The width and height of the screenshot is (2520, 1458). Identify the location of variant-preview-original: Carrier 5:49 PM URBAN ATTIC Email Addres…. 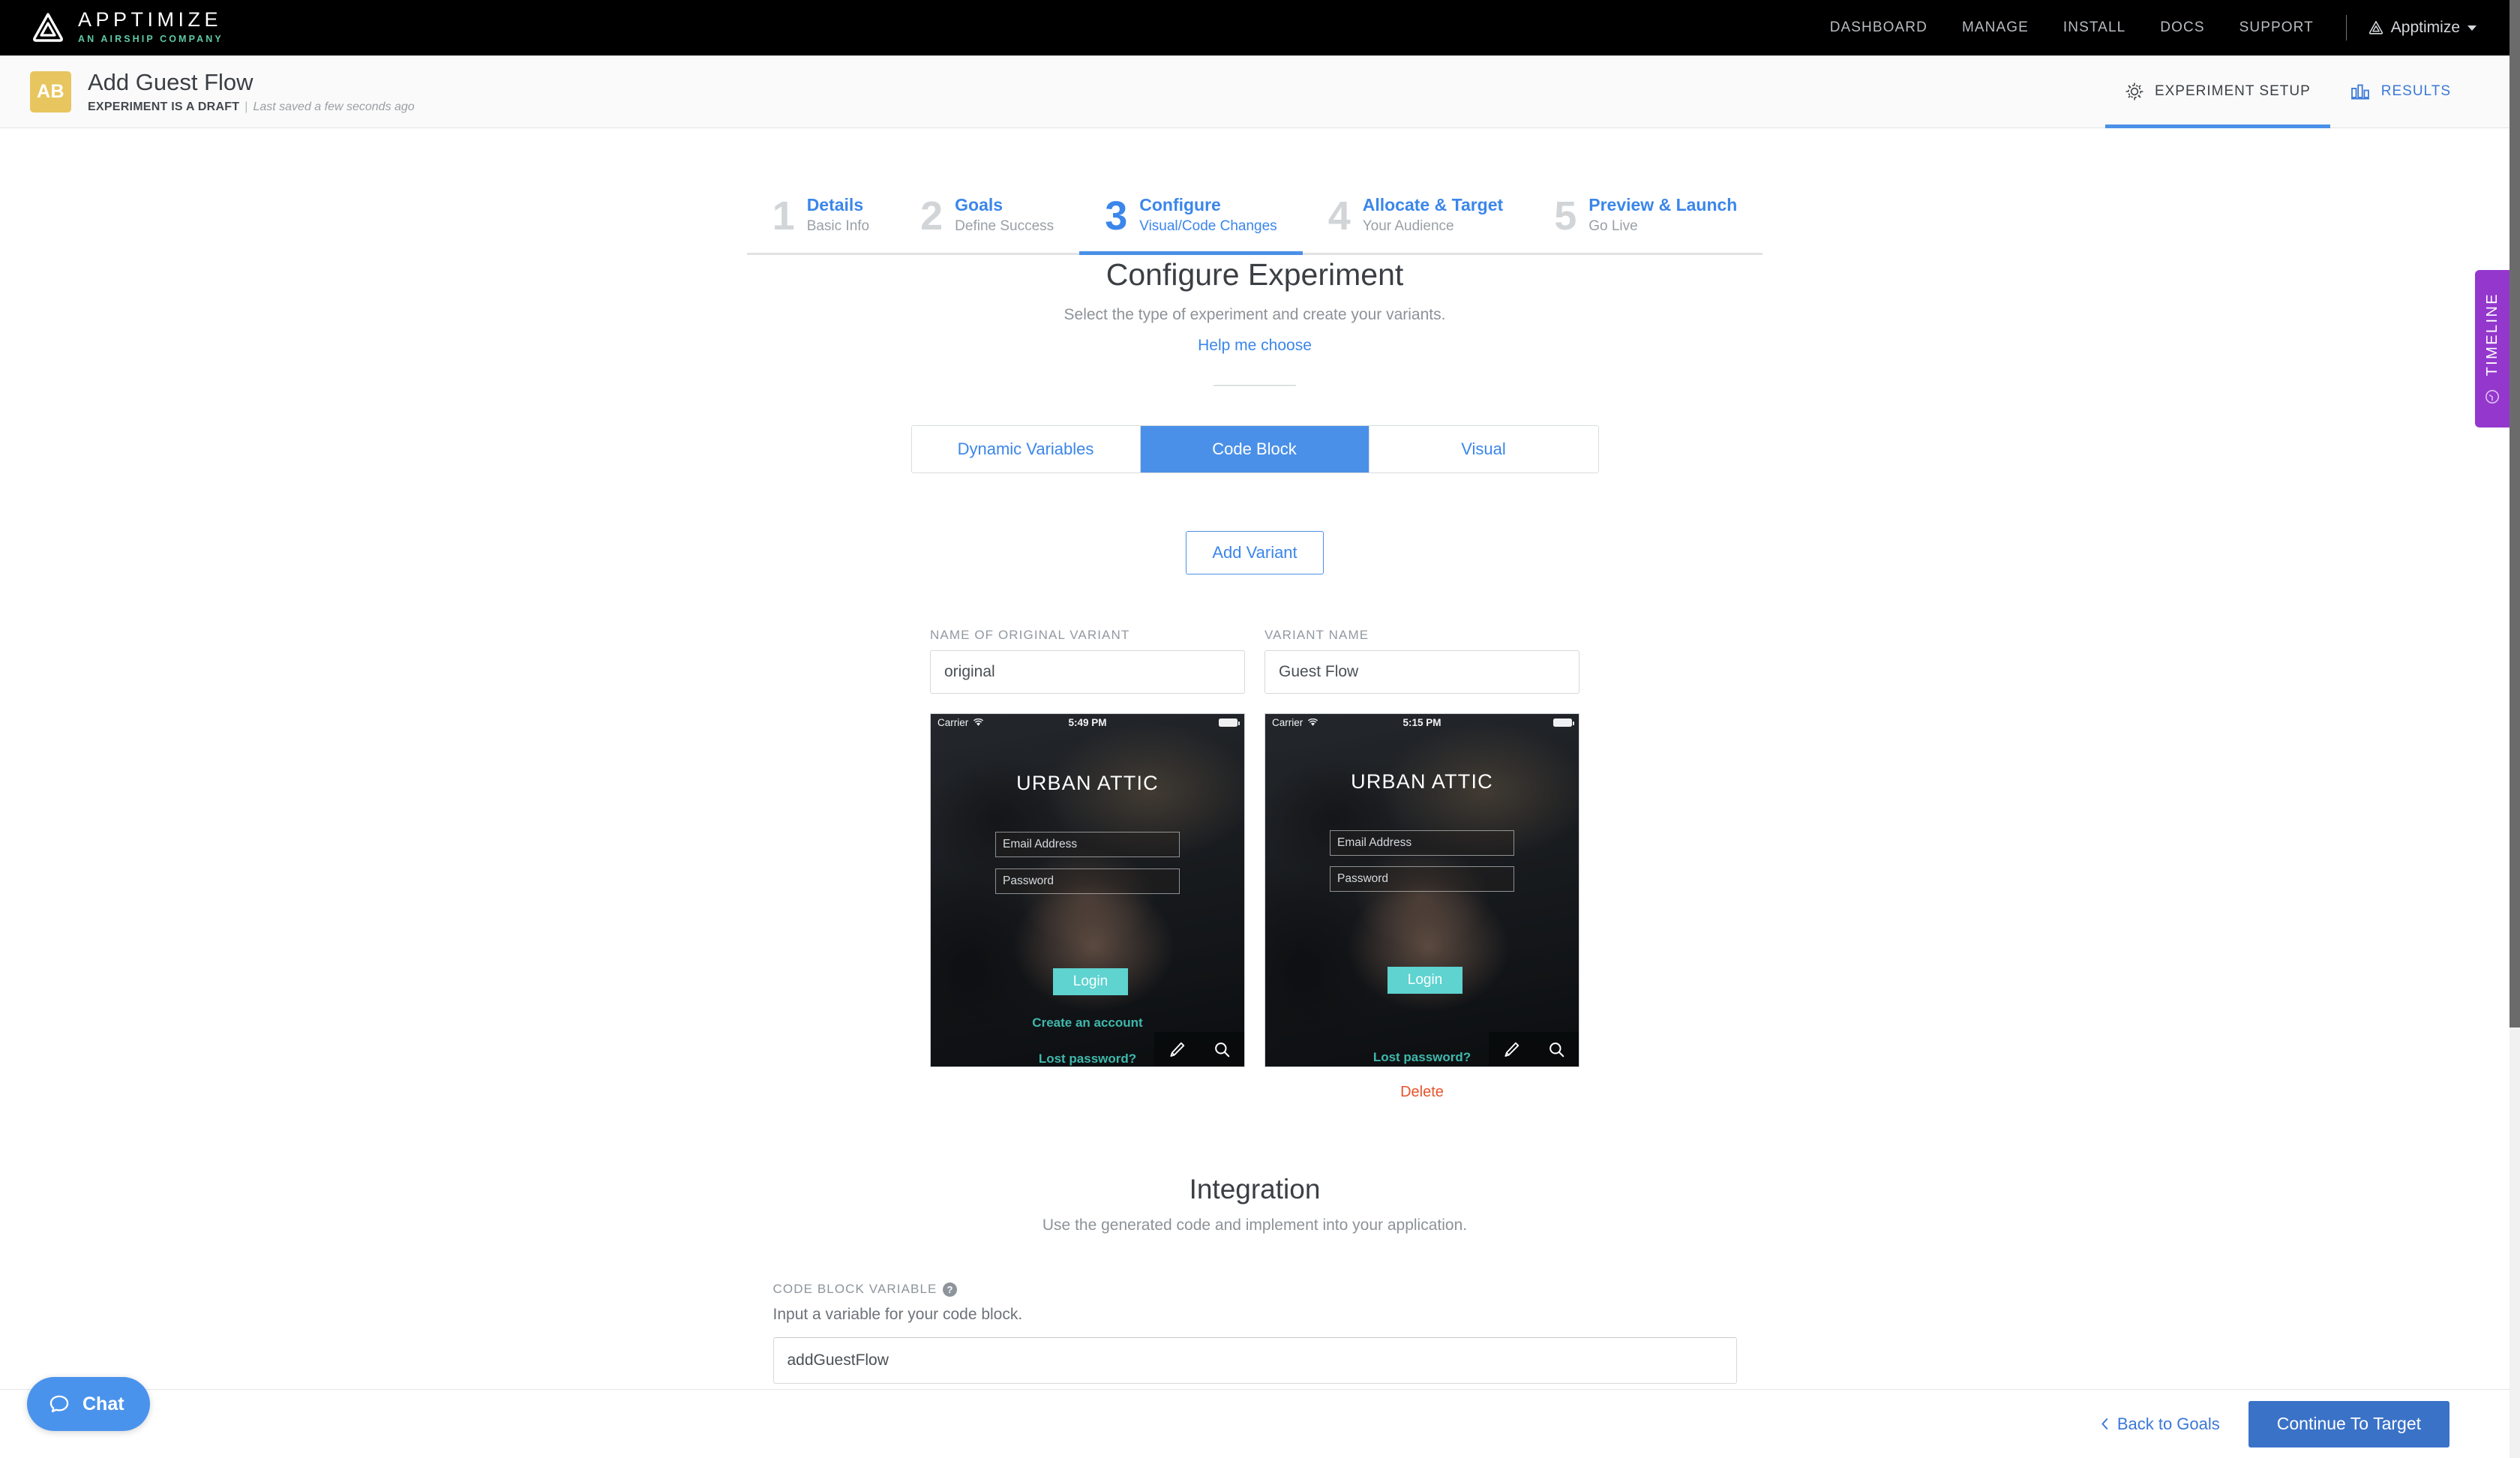
(1087, 890).